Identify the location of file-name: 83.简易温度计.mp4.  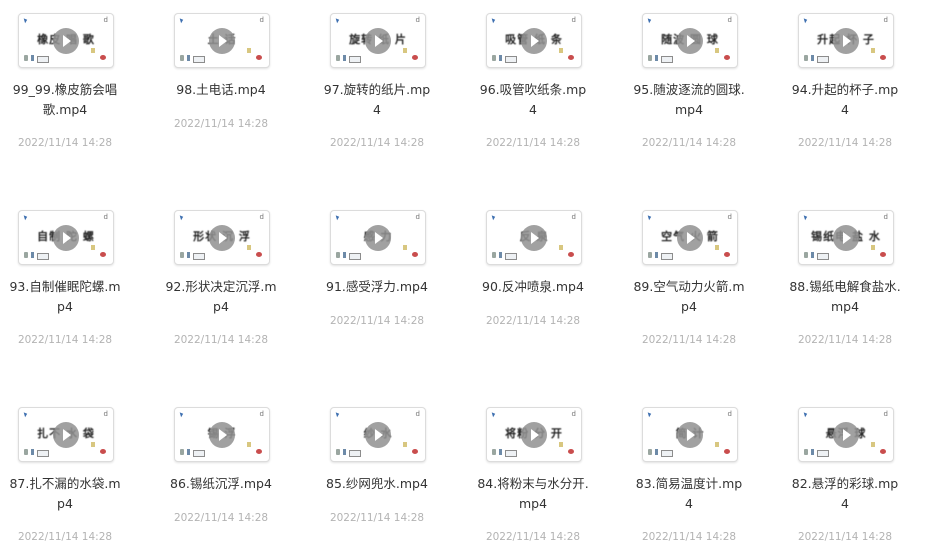
(689, 494).